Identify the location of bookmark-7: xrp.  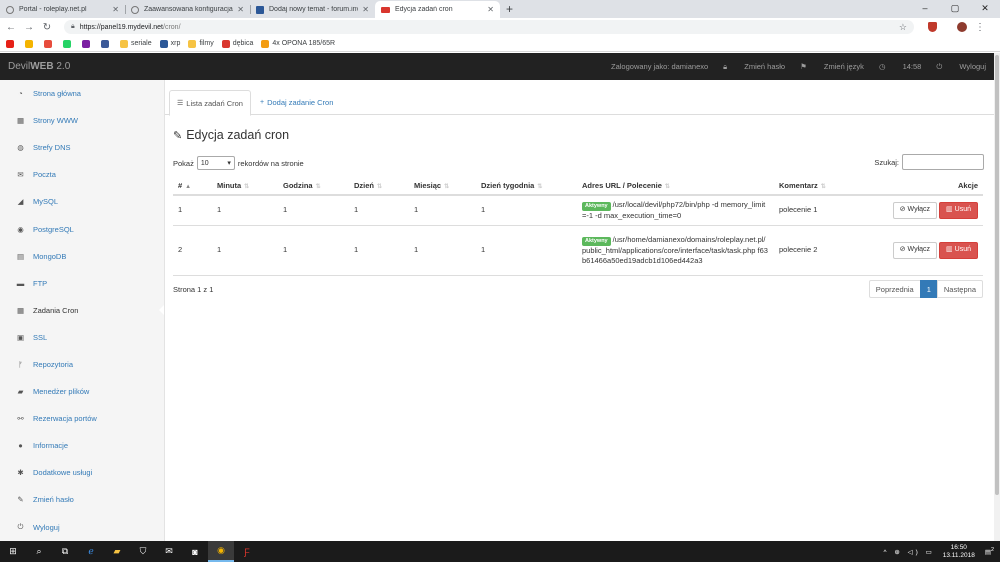
(169, 43).